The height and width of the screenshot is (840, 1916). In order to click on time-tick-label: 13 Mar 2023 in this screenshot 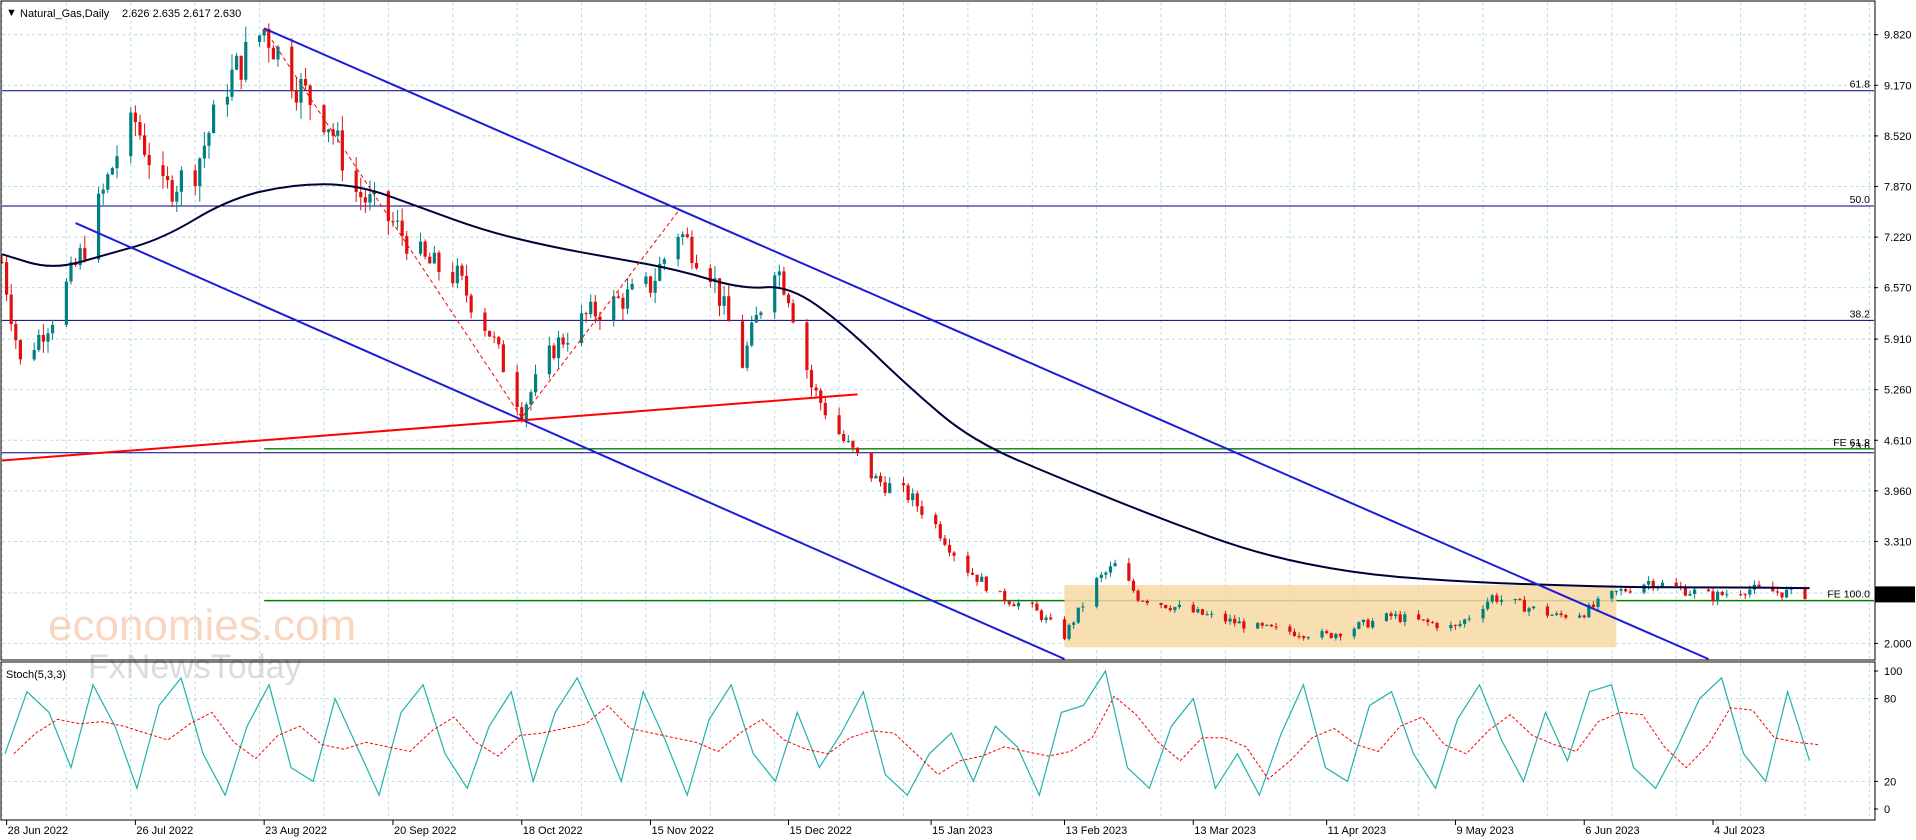, I will do `click(1225, 831)`.